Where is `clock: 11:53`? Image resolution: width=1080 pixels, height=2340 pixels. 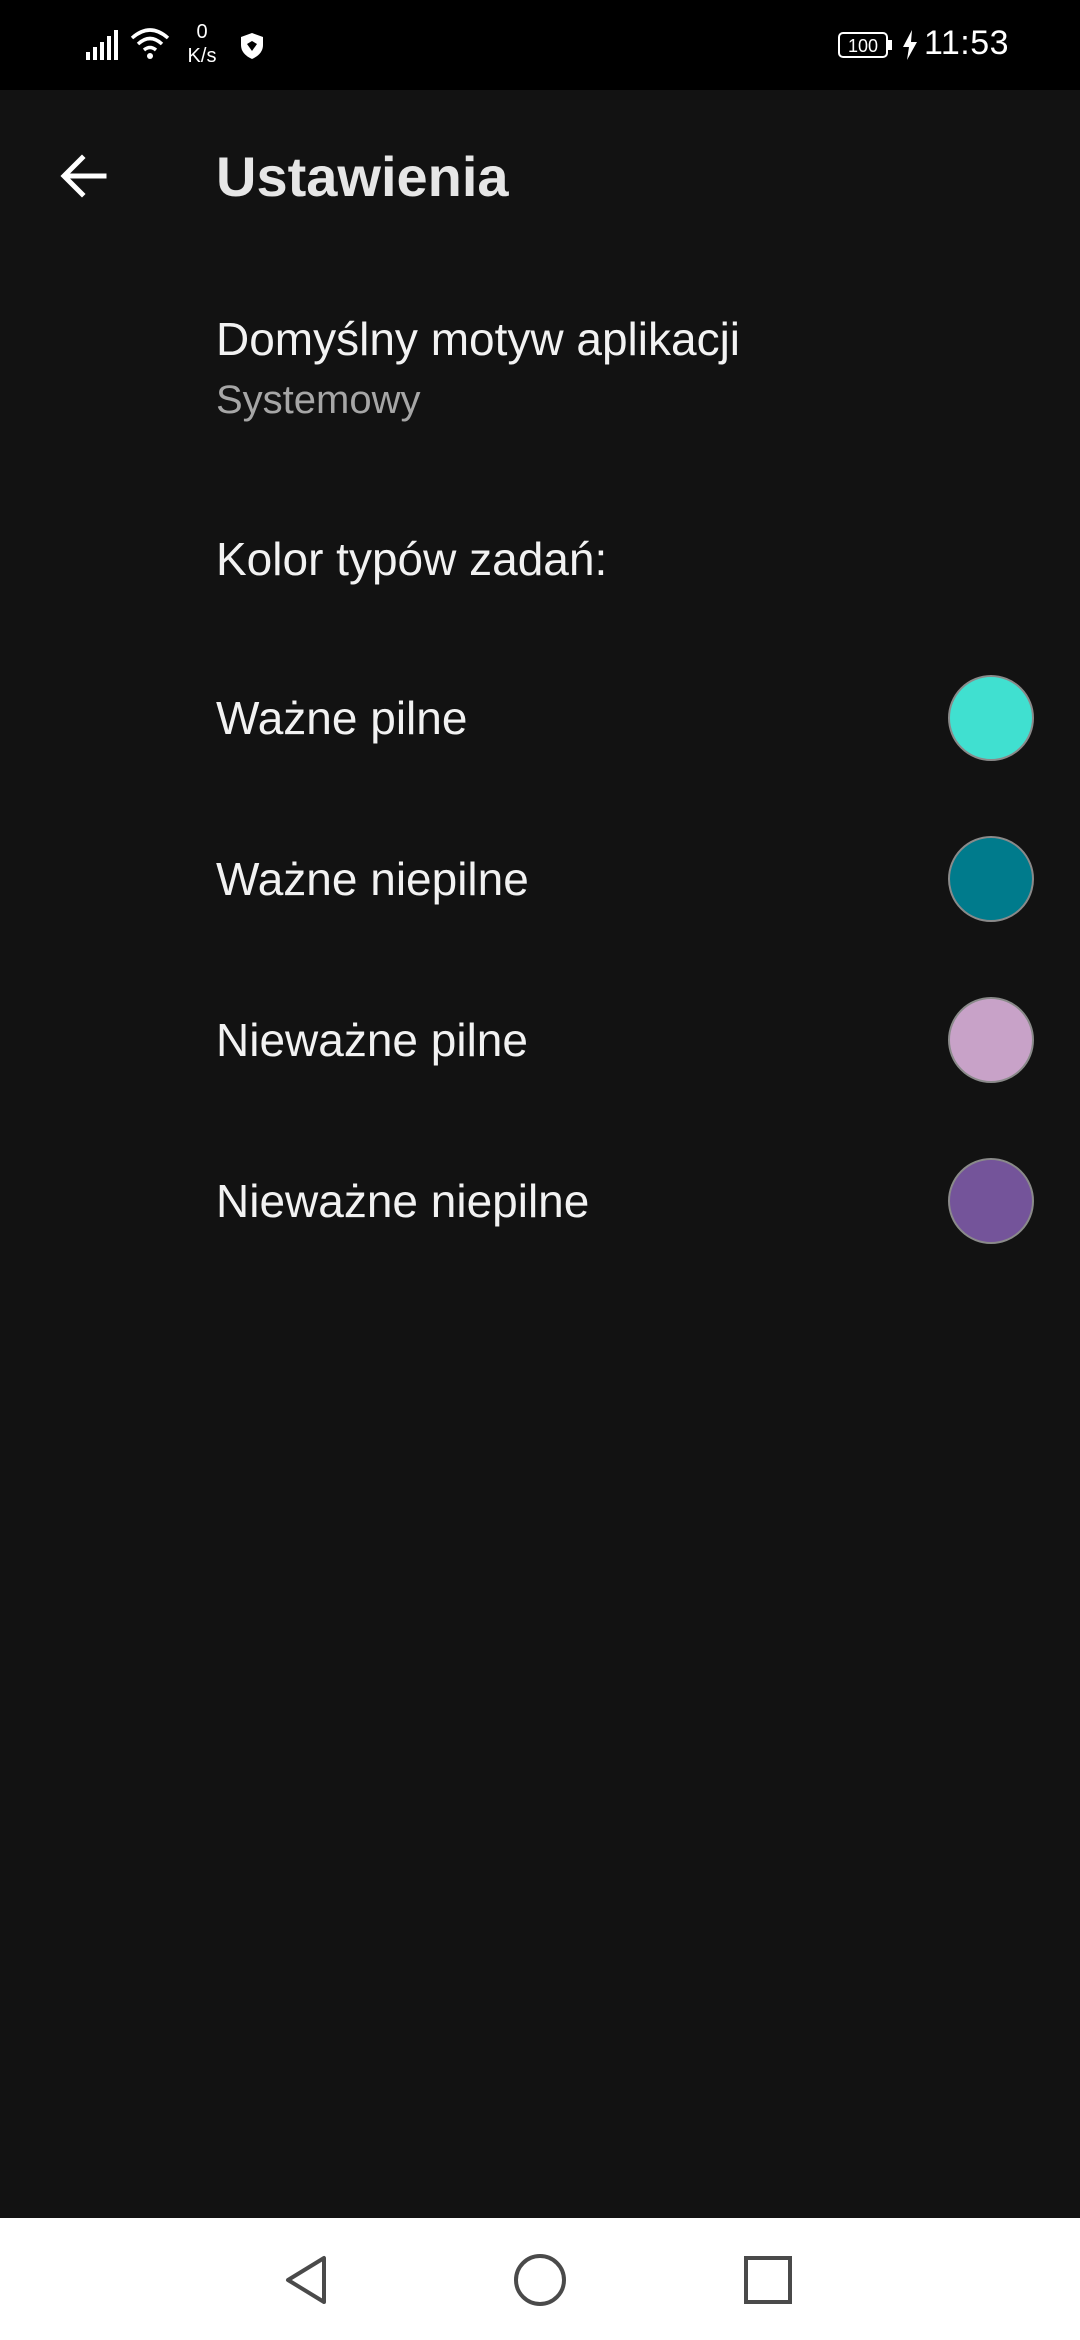 clock: 11:53 is located at coordinates (967, 43).